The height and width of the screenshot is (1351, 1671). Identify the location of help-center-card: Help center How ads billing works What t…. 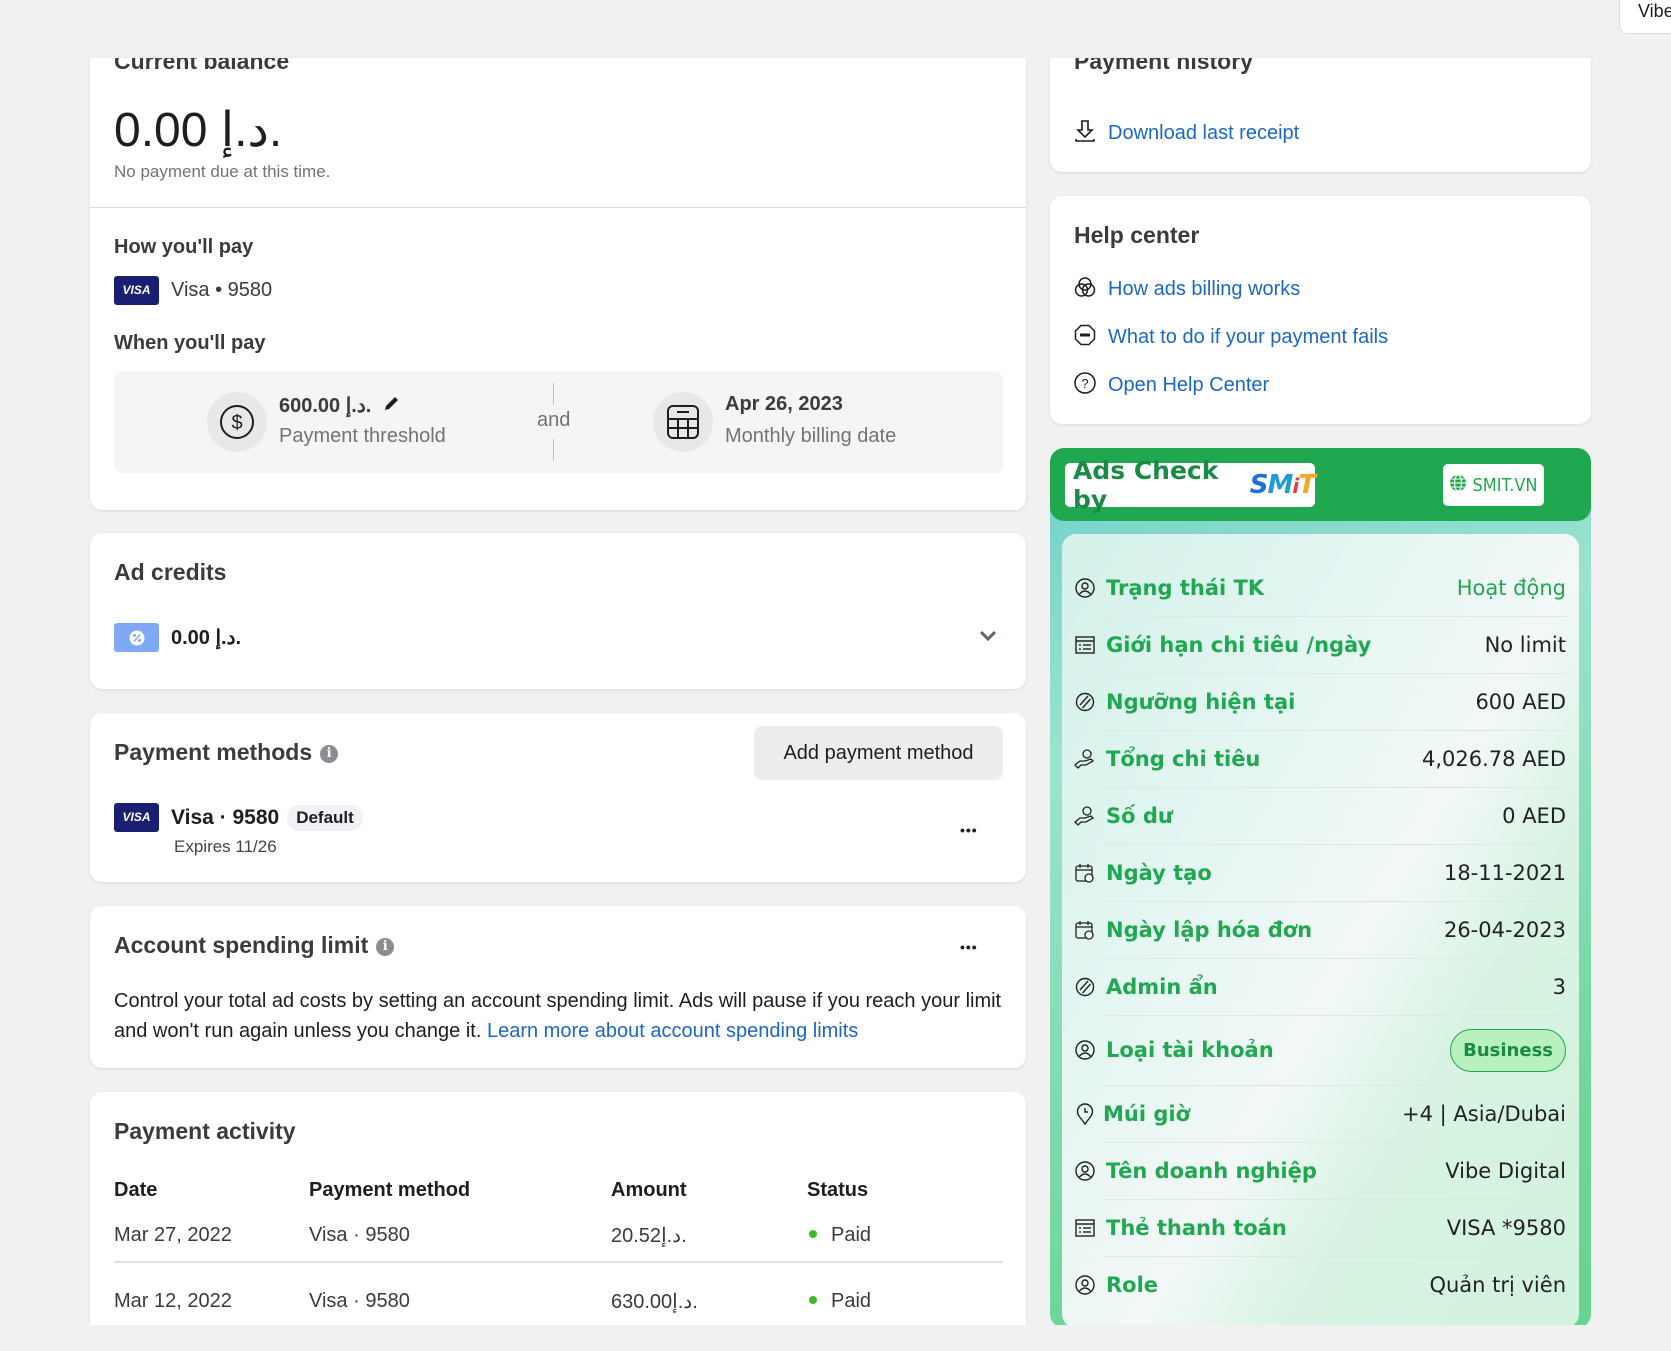
(1320, 310).